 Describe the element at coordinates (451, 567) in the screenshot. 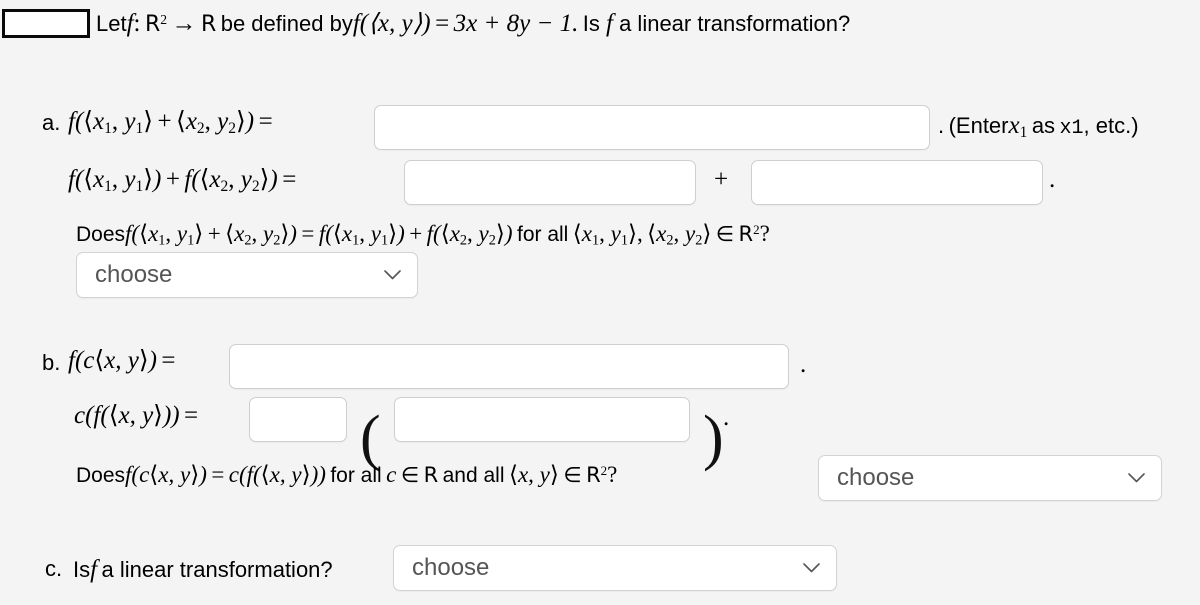

I see `part-c-select-value: choose` at that location.